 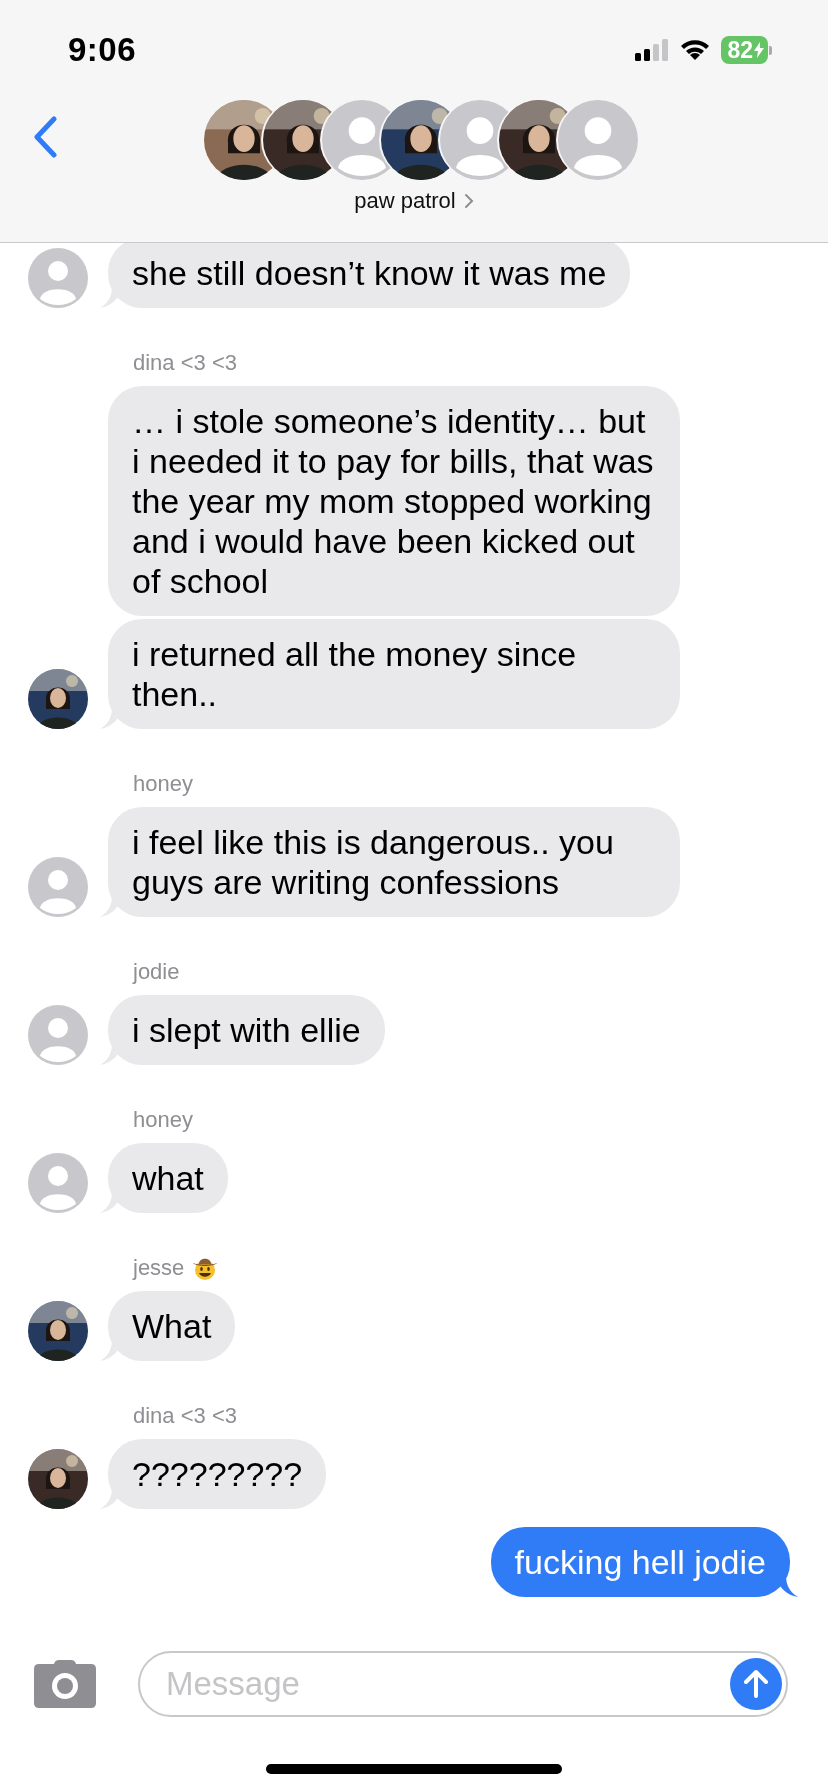 What do you see at coordinates (159, 1268) in the screenshot?
I see `sender-name: jesse` at bounding box center [159, 1268].